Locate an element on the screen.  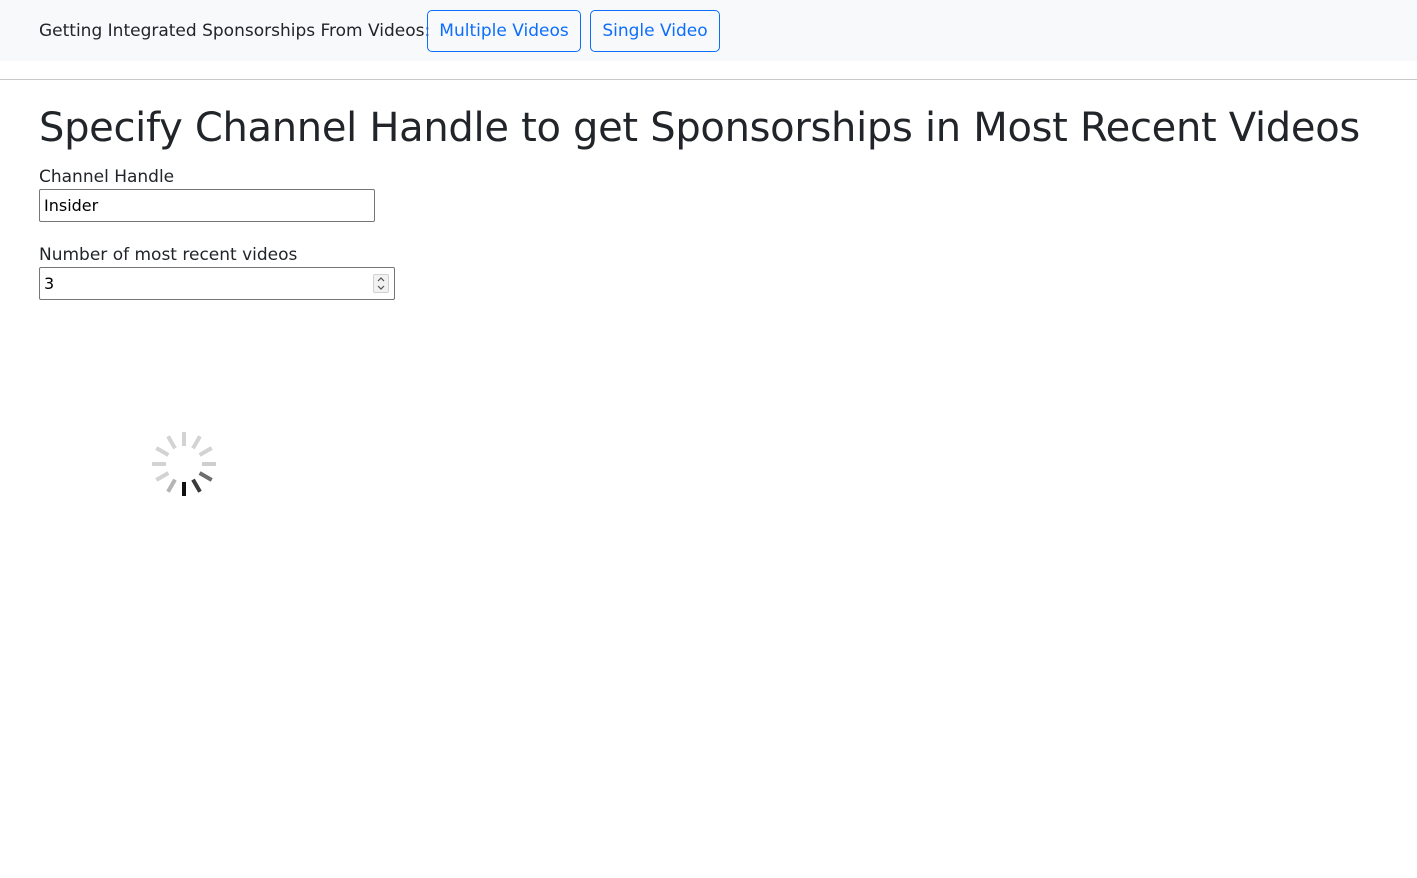
chevron-up-icon is located at coordinates (381, 279).